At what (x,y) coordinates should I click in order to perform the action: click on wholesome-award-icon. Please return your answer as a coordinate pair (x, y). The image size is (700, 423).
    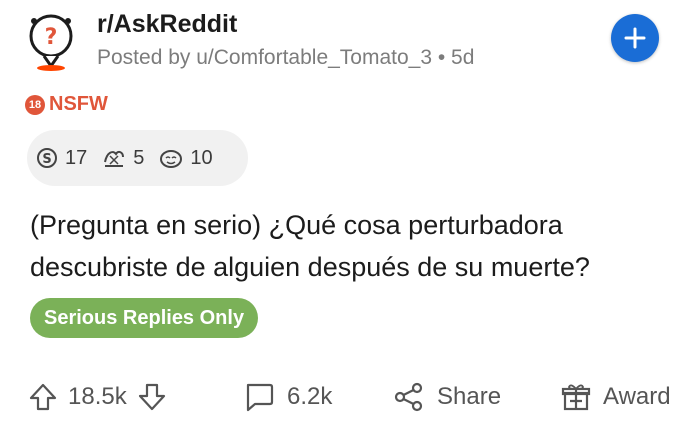
    Looking at the image, I should click on (171, 159).